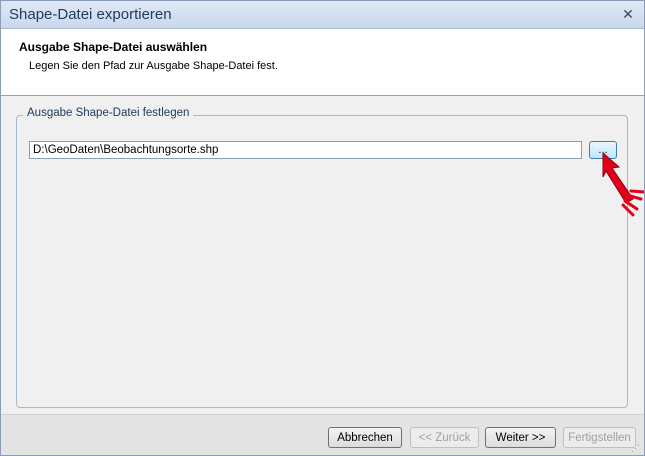 This screenshot has height=456, width=645. Describe the element at coordinates (628, 14) in the screenshot. I see `close-icon: ✕` at that location.